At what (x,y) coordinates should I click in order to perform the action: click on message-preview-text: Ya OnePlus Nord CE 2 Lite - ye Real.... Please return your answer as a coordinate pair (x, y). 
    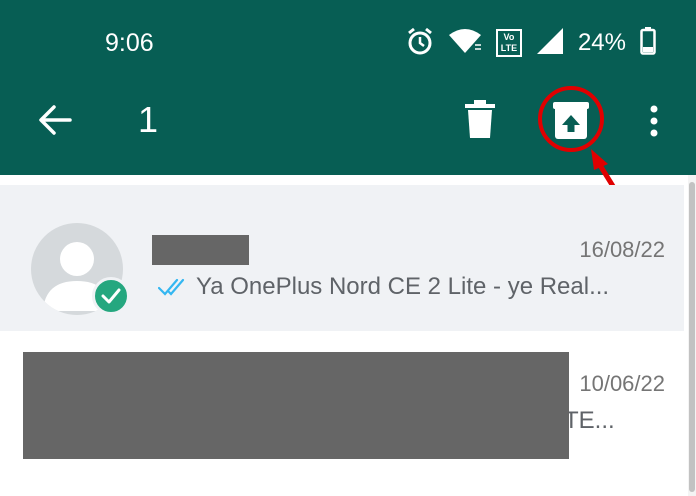
    Looking at the image, I should click on (403, 286).